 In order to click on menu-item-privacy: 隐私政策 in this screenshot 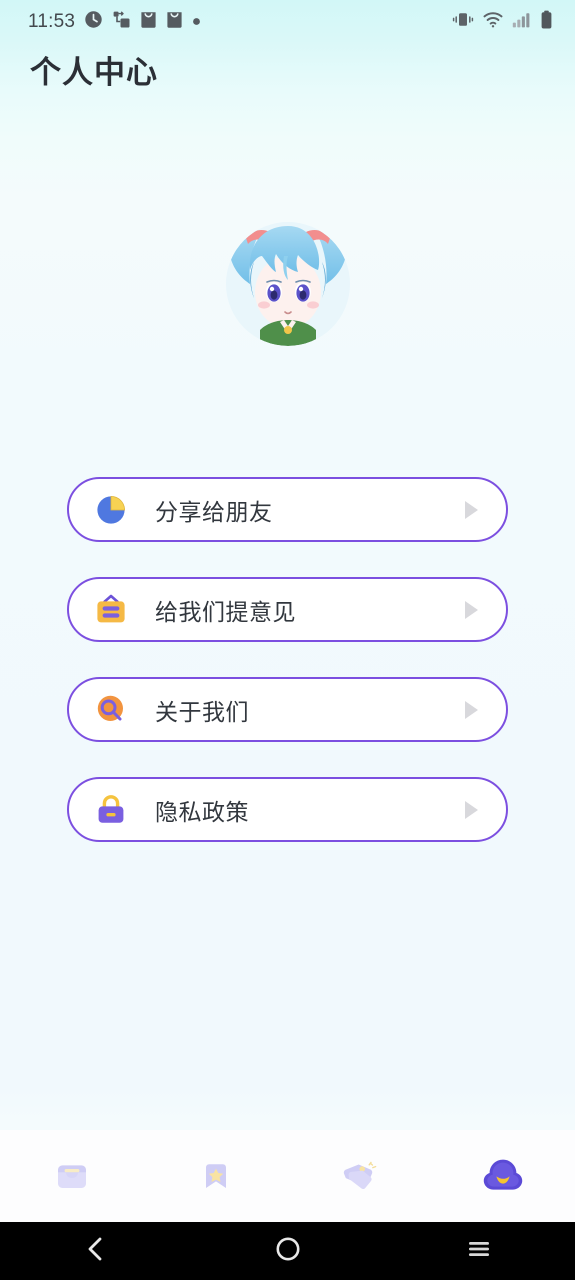, I will do `click(287, 809)`.